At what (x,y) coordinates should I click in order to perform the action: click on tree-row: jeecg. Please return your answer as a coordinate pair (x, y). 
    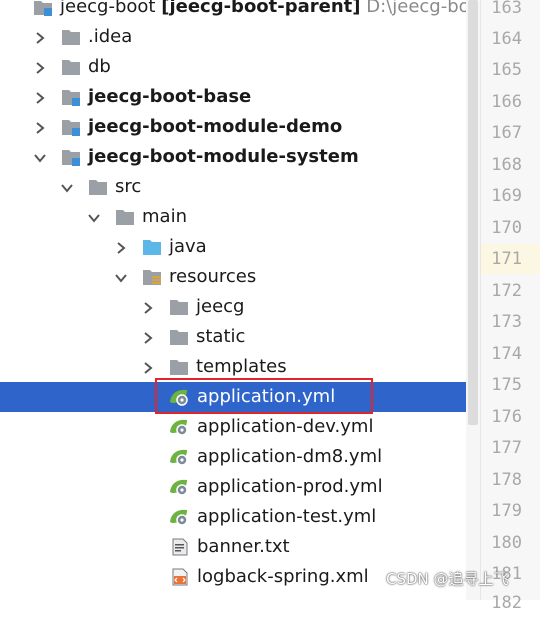
    Looking at the image, I should click on (240, 307).